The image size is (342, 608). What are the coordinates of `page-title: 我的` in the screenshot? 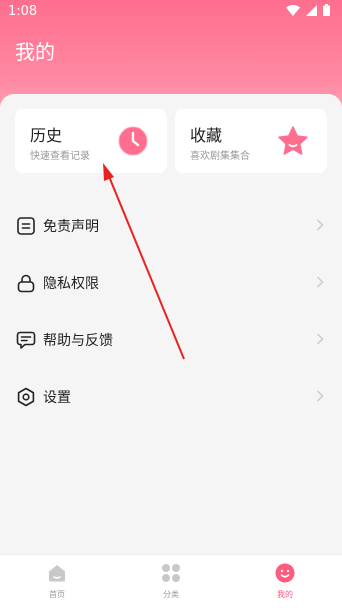 It's located at (35, 52).